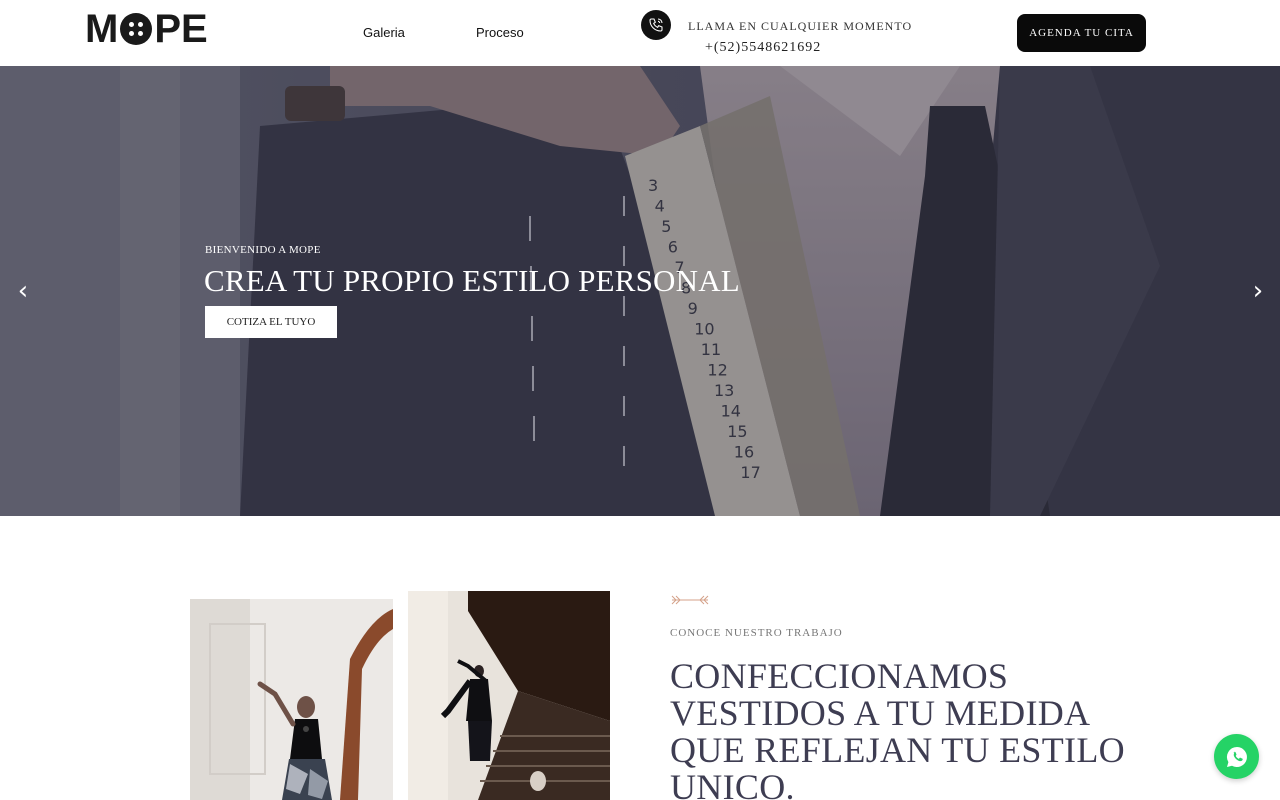 The height and width of the screenshot is (800, 1280). Describe the element at coordinates (509, 695) in the screenshot. I see `gallery-photo-woman-stairs` at that location.